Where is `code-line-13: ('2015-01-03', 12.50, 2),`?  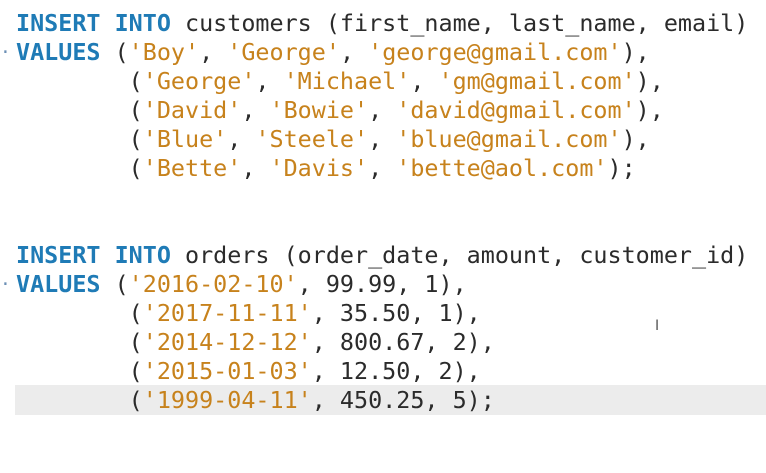
code-line-13: ('2015-01-03', 12.50, 2), is located at coordinates (383, 371).